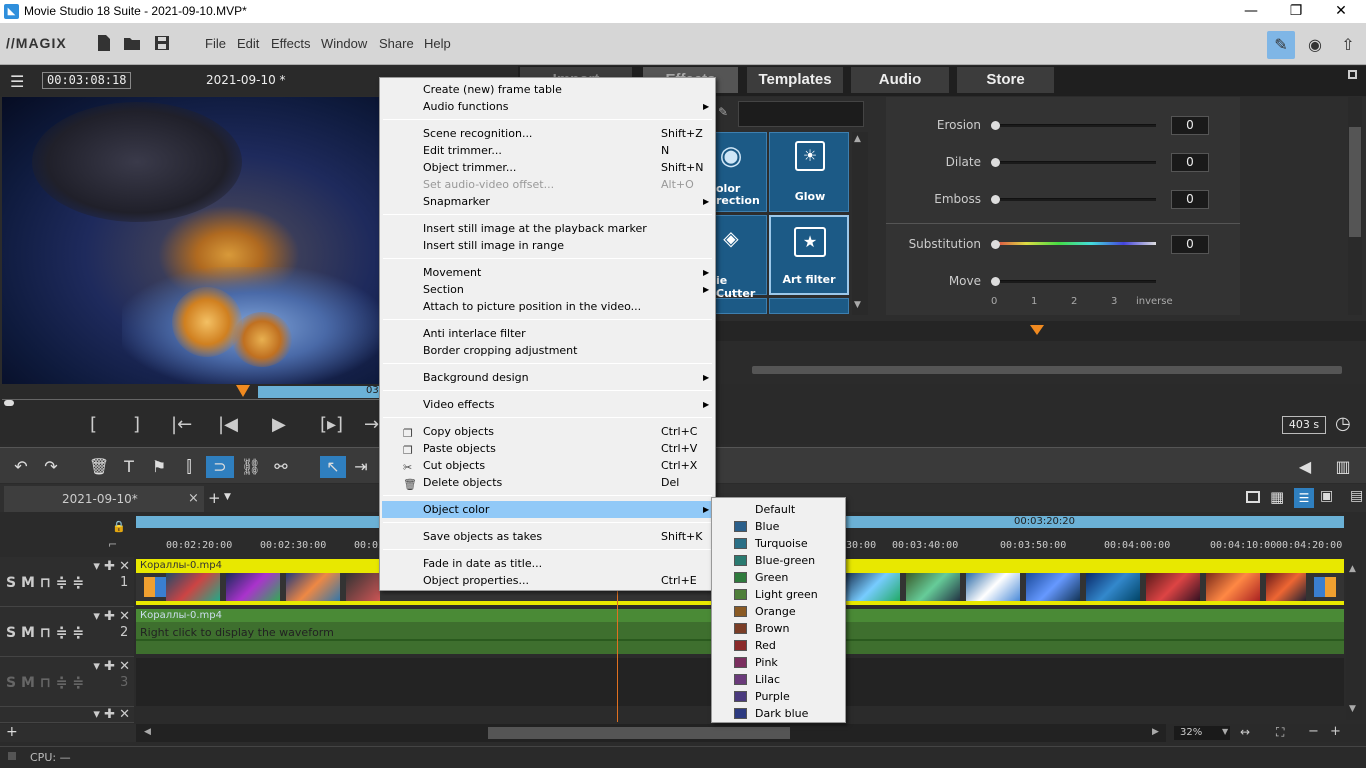 Image resolution: width=1366 pixels, height=768 pixels. What do you see at coordinates (547, 509) in the screenshot?
I see `context-menu-item: Object color ▶` at bounding box center [547, 509].